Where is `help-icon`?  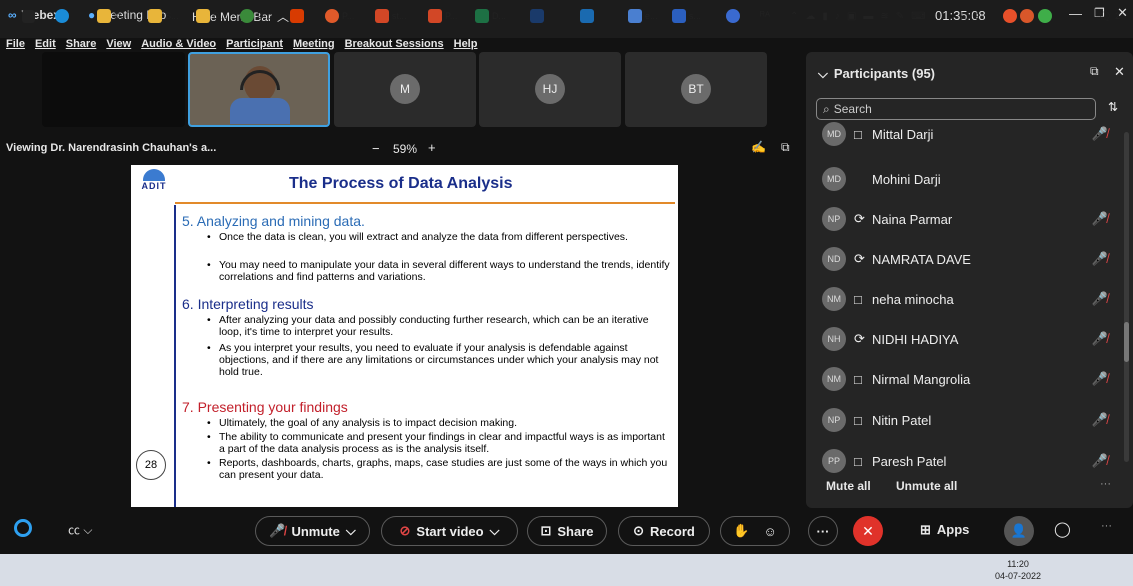 help-icon is located at coordinates (733, 16).